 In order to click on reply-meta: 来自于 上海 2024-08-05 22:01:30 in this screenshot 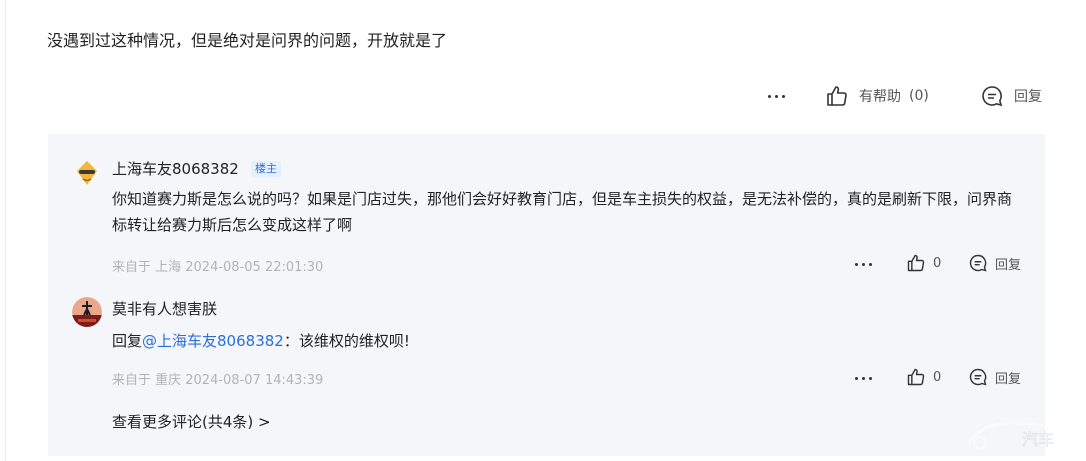, I will do `click(218, 267)`.